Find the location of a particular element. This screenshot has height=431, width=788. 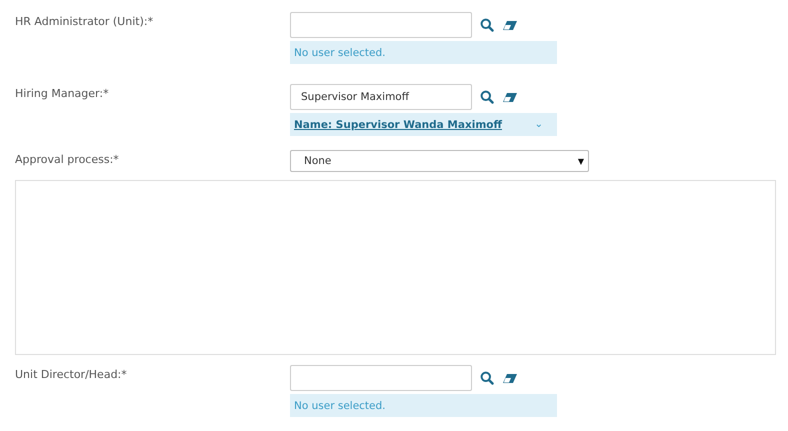

field-label: HR Administrator (Unit):* is located at coordinates (84, 22).